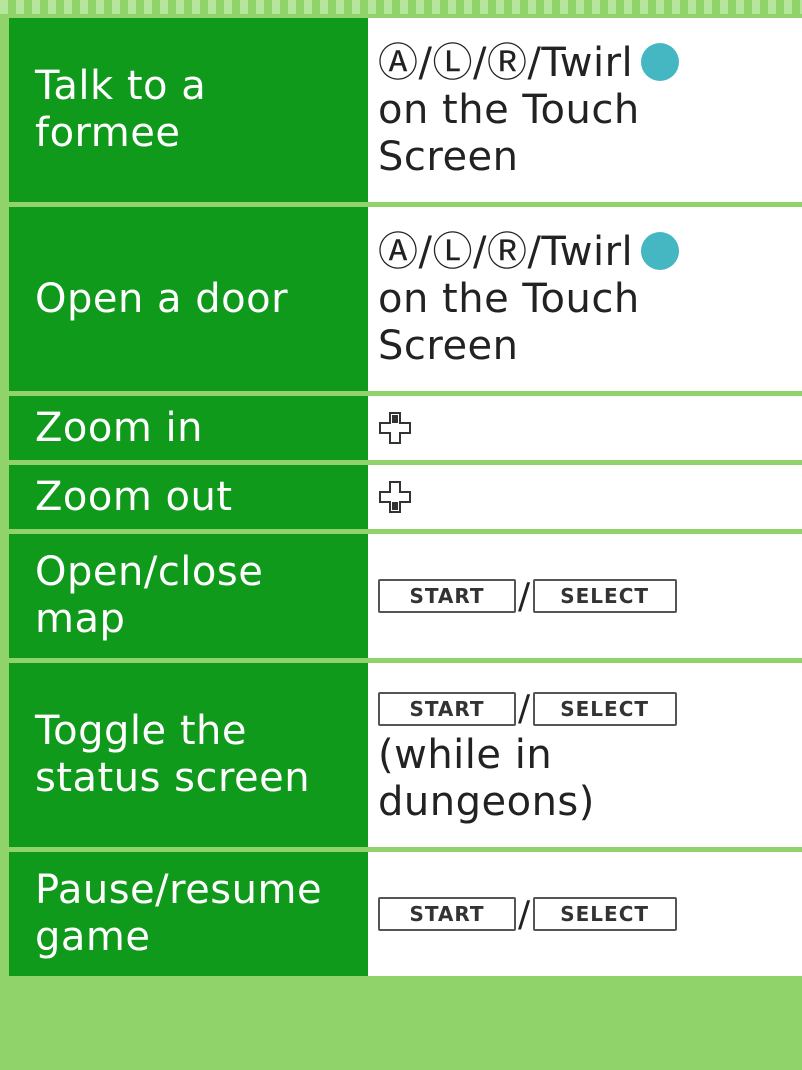 The image size is (802, 1070). What do you see at coordinates (182, 596) in the screenshot?
I see `action-label: Open/close map` at bounding box center [182, 596].